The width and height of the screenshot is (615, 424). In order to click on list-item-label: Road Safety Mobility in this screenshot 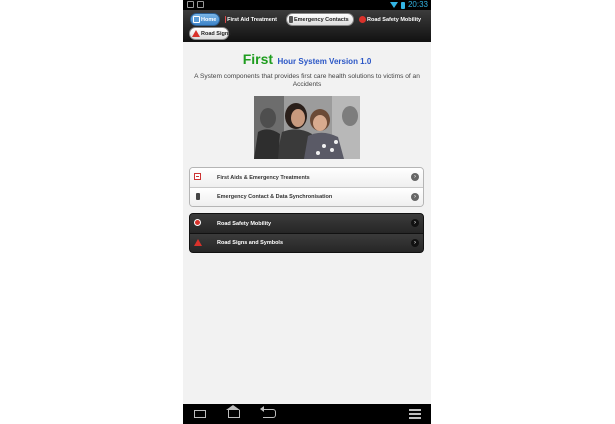, I will do `click(244, 223)`.